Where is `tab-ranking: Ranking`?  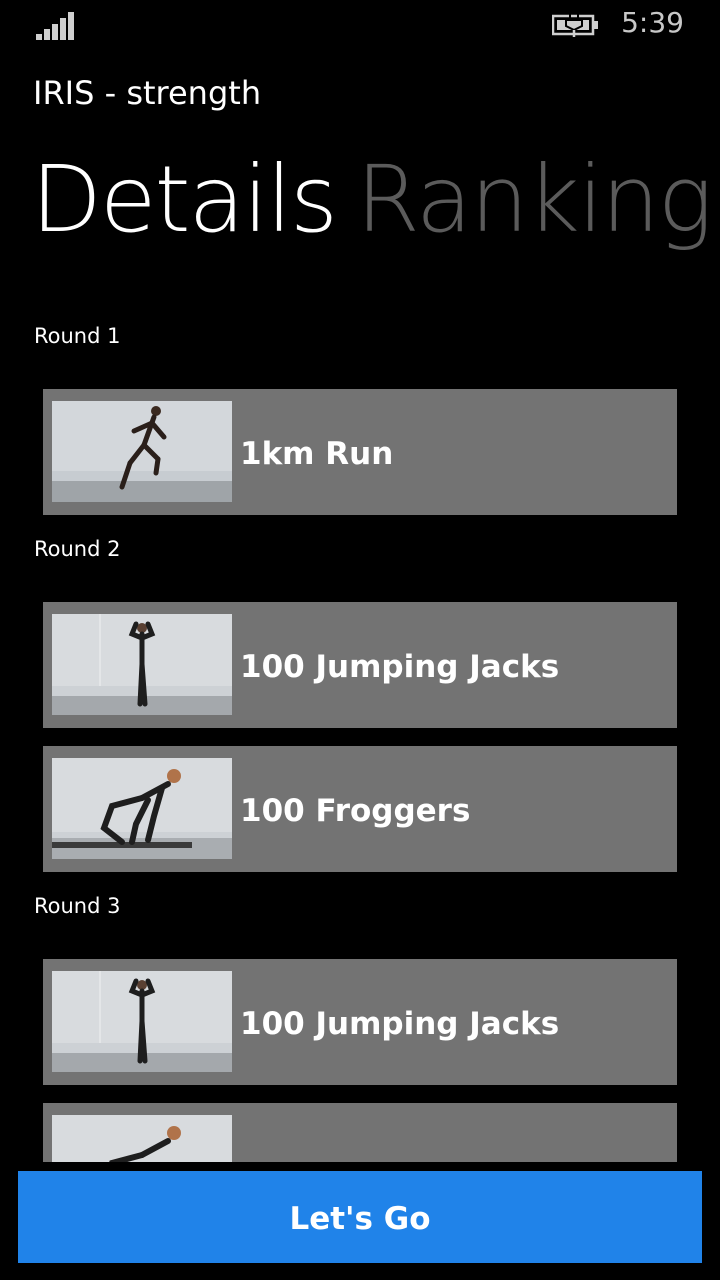
tab-ranking: Ranking is located at coordinates (534, 200).